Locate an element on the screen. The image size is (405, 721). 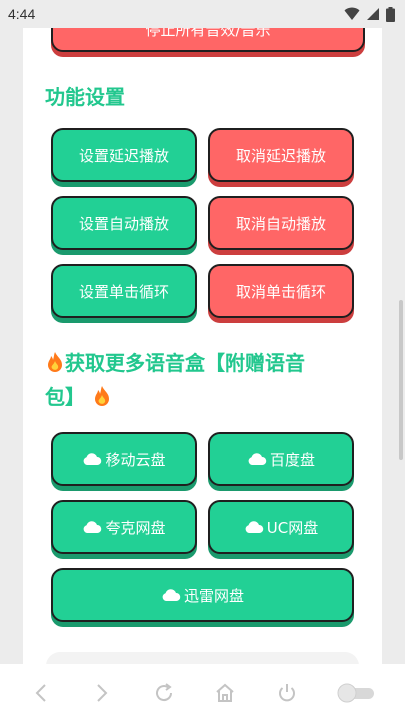
back-icon is located at coordinates (41, 693).